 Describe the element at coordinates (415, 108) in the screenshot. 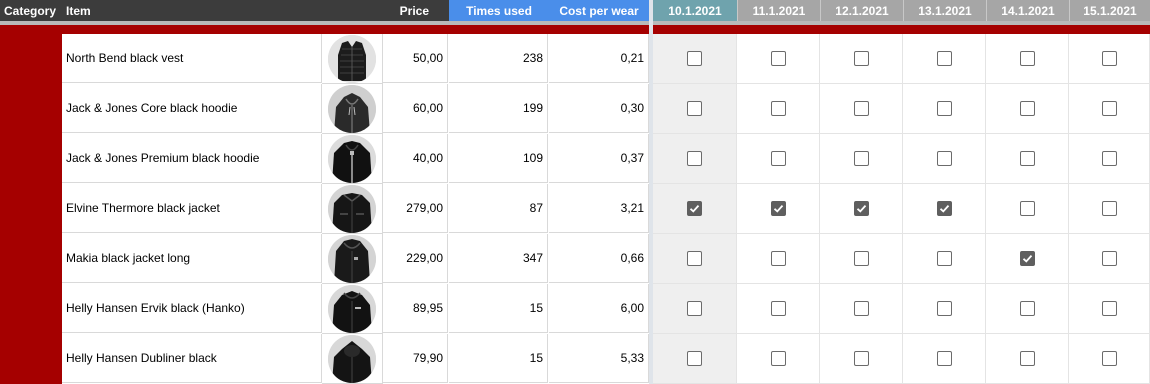

I see `item-price: 60,00` at that location.